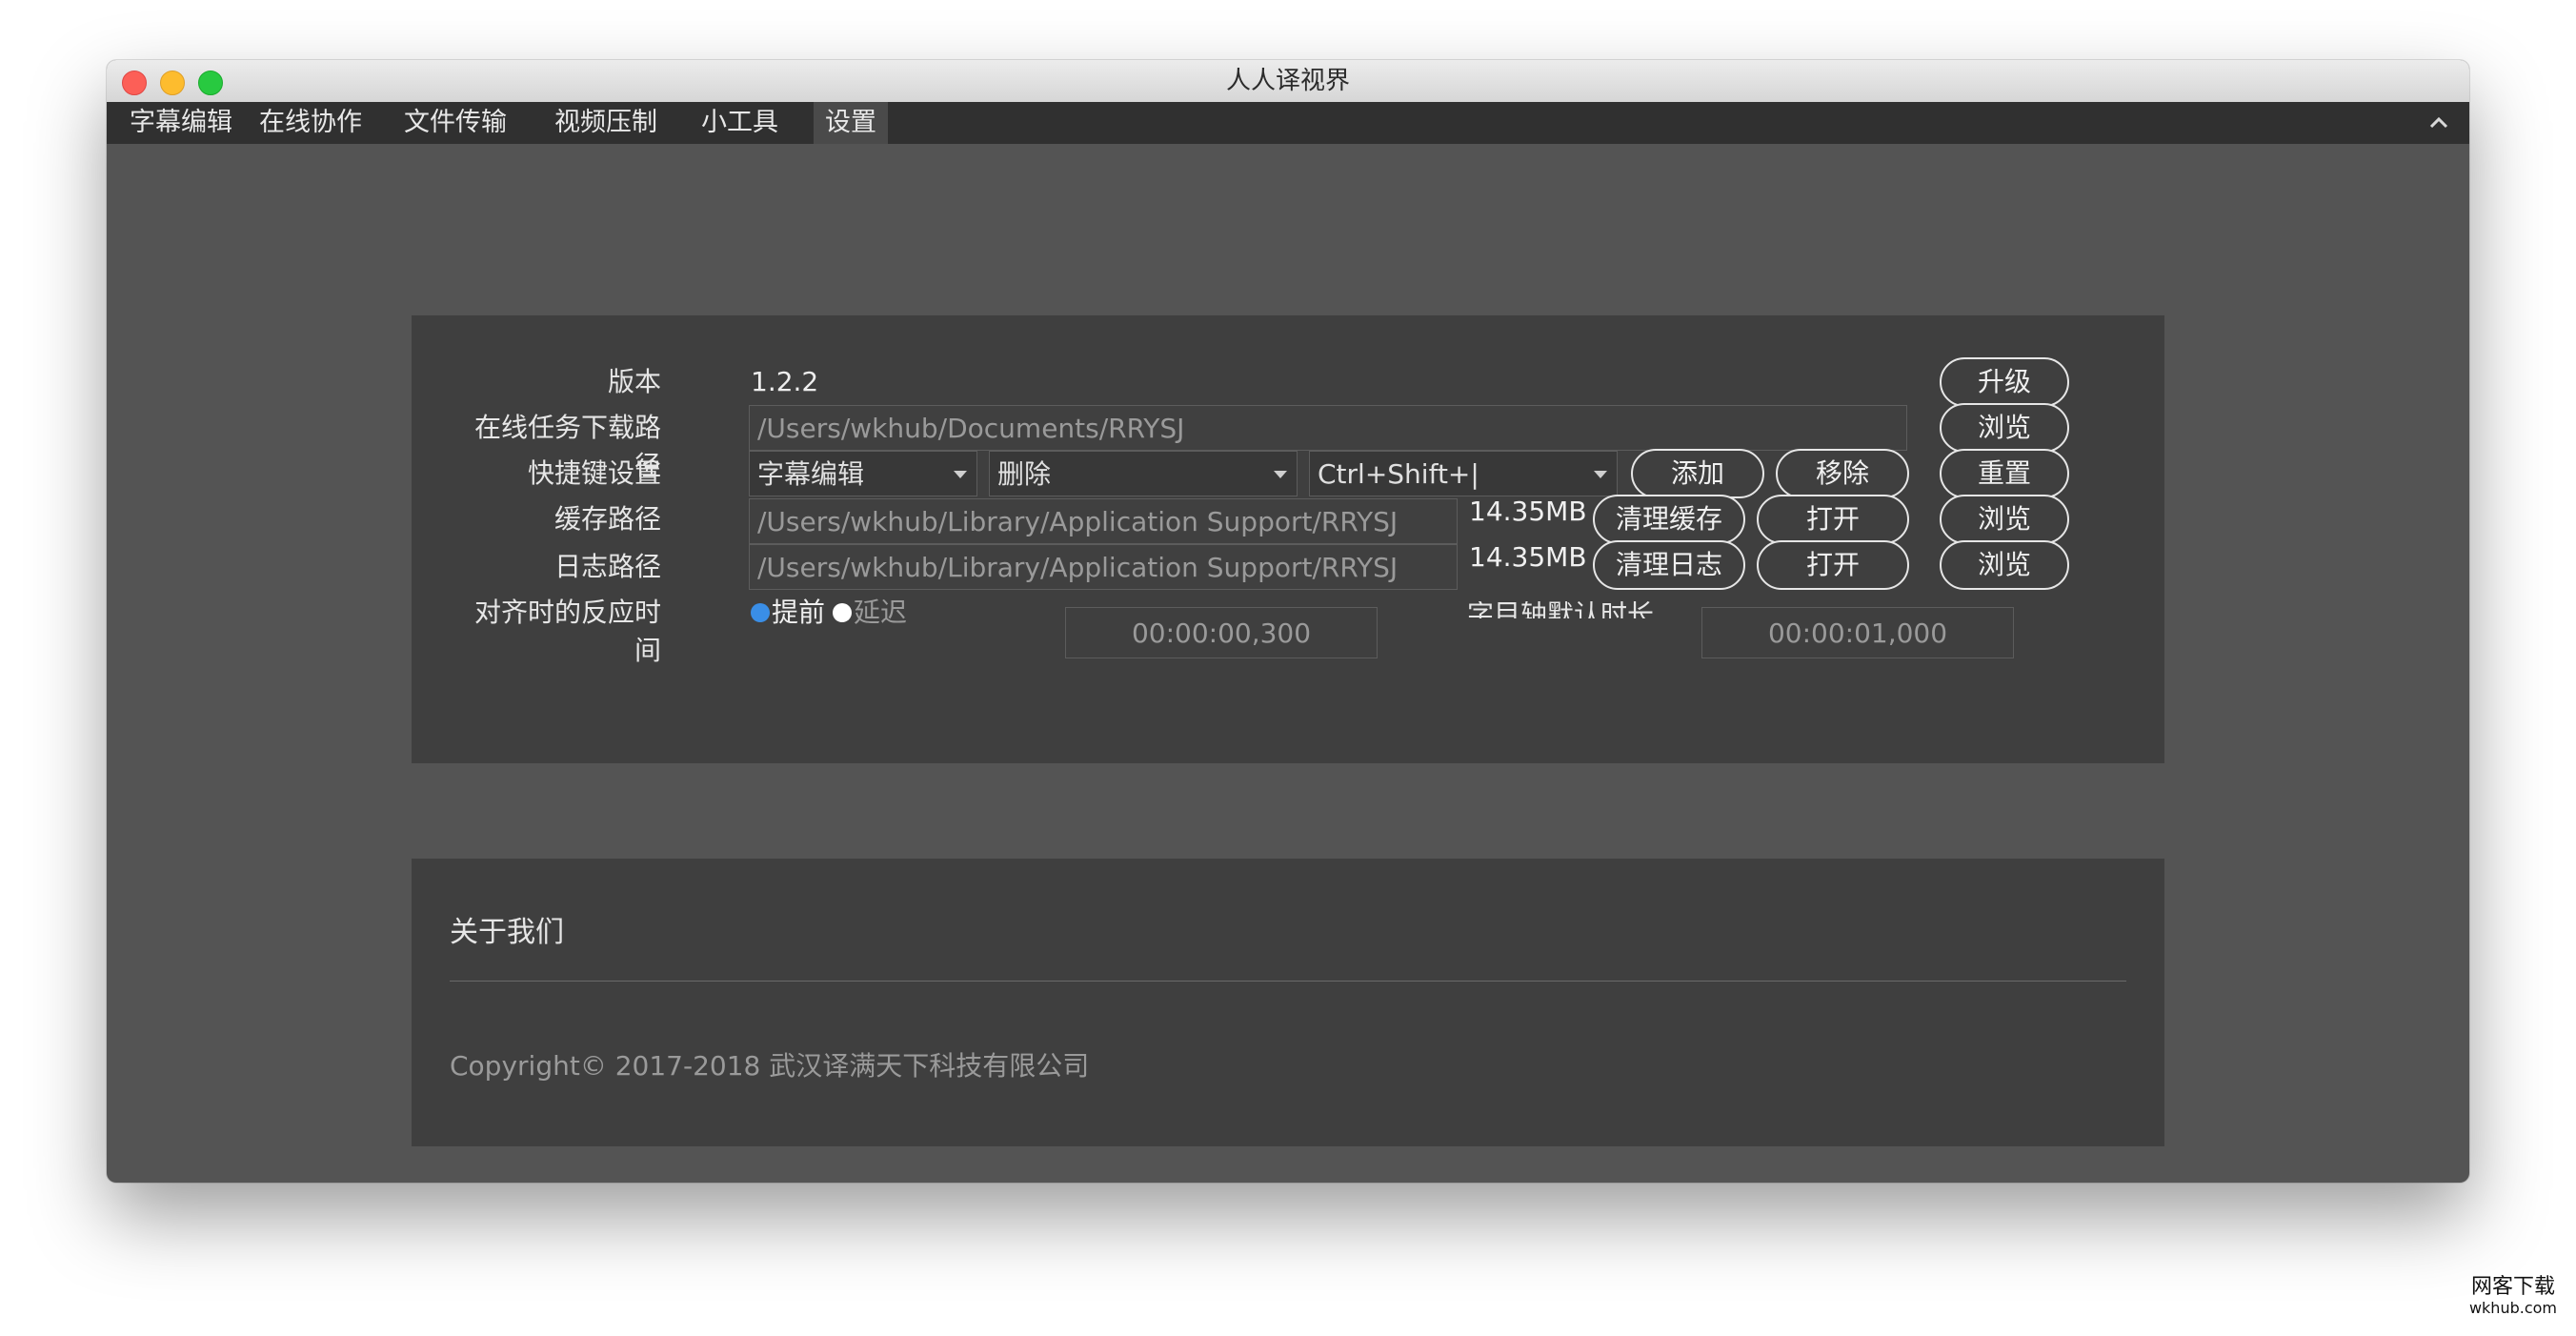  I want to click on cache-path-label: 缓存路径, so click(607, 519).